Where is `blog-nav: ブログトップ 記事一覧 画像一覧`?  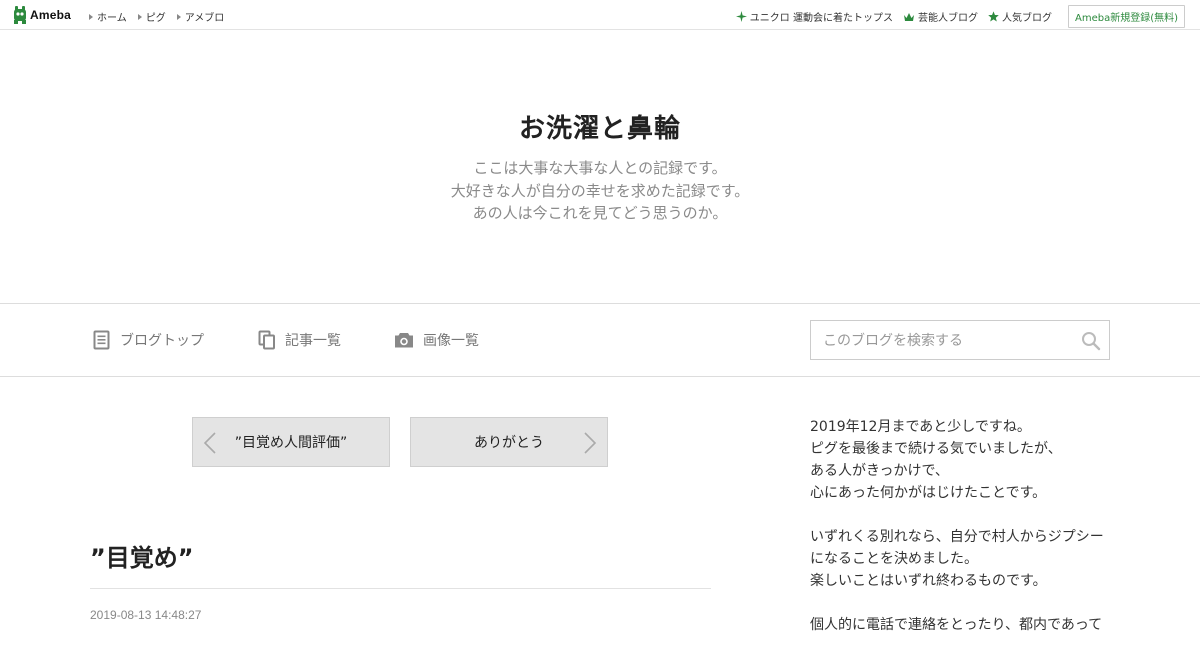
blog-nav: ブログトップ 記事一覧 画像一覧 is located at coordinates (600, 340).